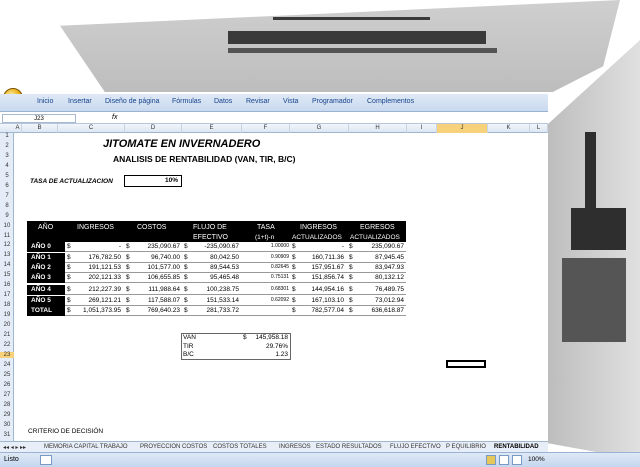  I want to click on tab-revisar: Revisar, so click(258, 101).